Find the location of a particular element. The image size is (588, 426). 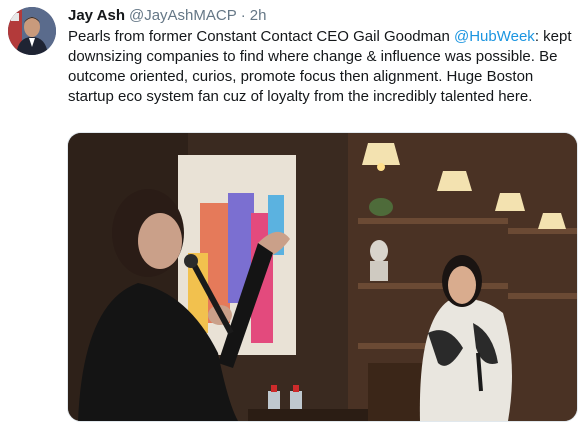

tweet-header: Jay Ash @JayAshMACP · 2h is located at coordinates (167, 16).